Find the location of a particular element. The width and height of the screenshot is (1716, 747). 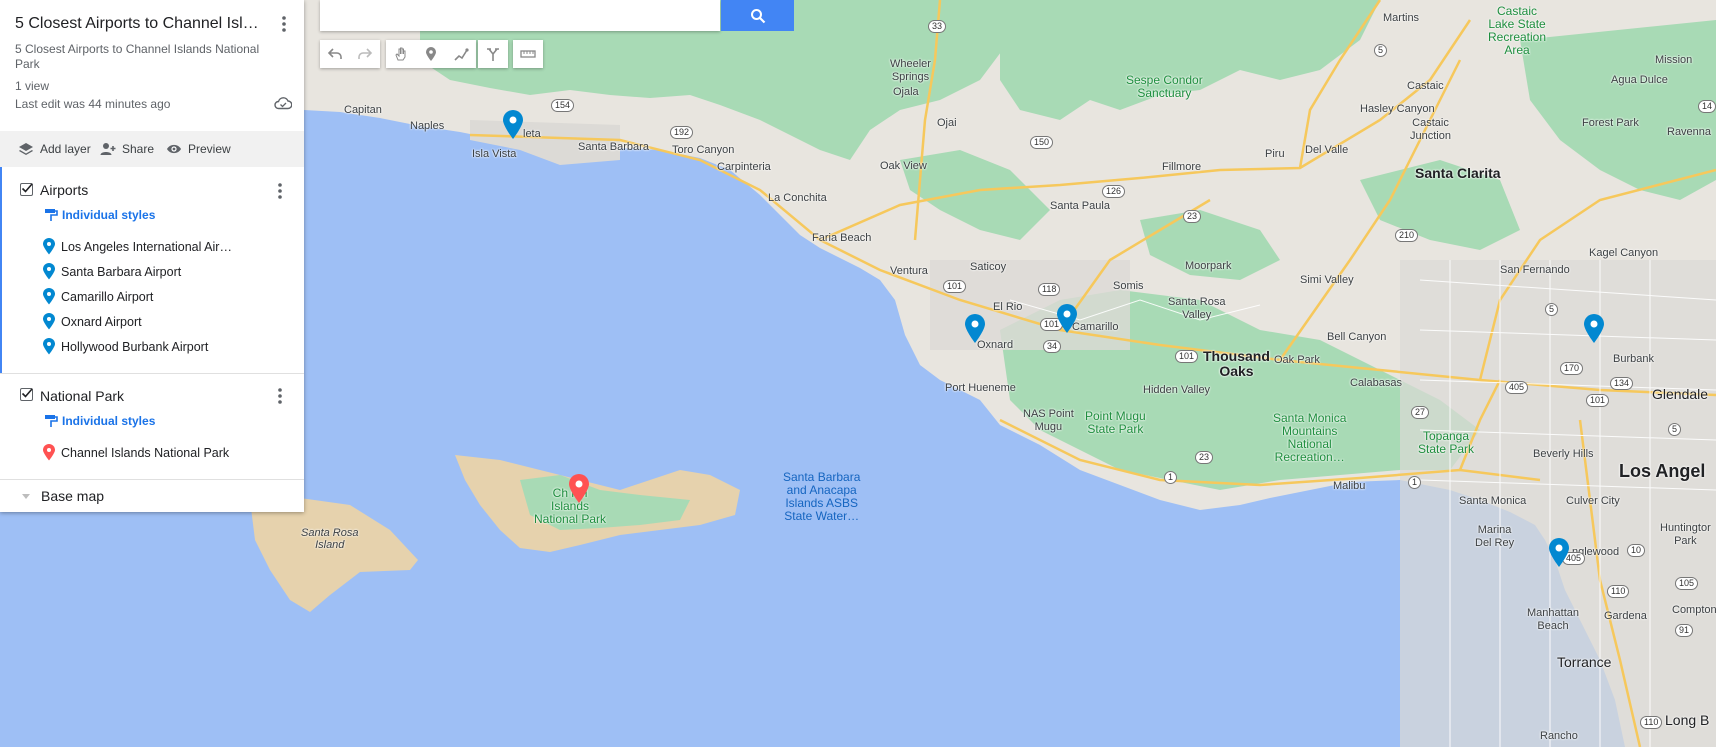

highway-shield: 5 is located at coordinates (1675, 429).